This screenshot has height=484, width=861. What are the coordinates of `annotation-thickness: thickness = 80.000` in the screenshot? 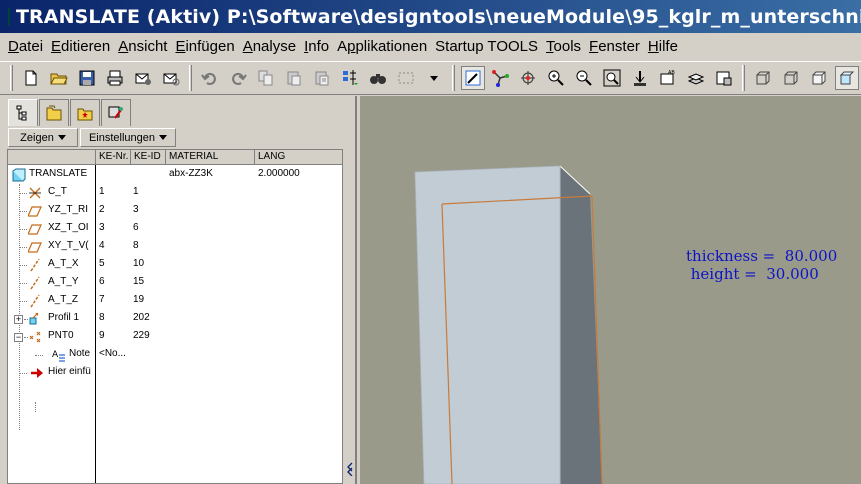 It's located at (761, 256).